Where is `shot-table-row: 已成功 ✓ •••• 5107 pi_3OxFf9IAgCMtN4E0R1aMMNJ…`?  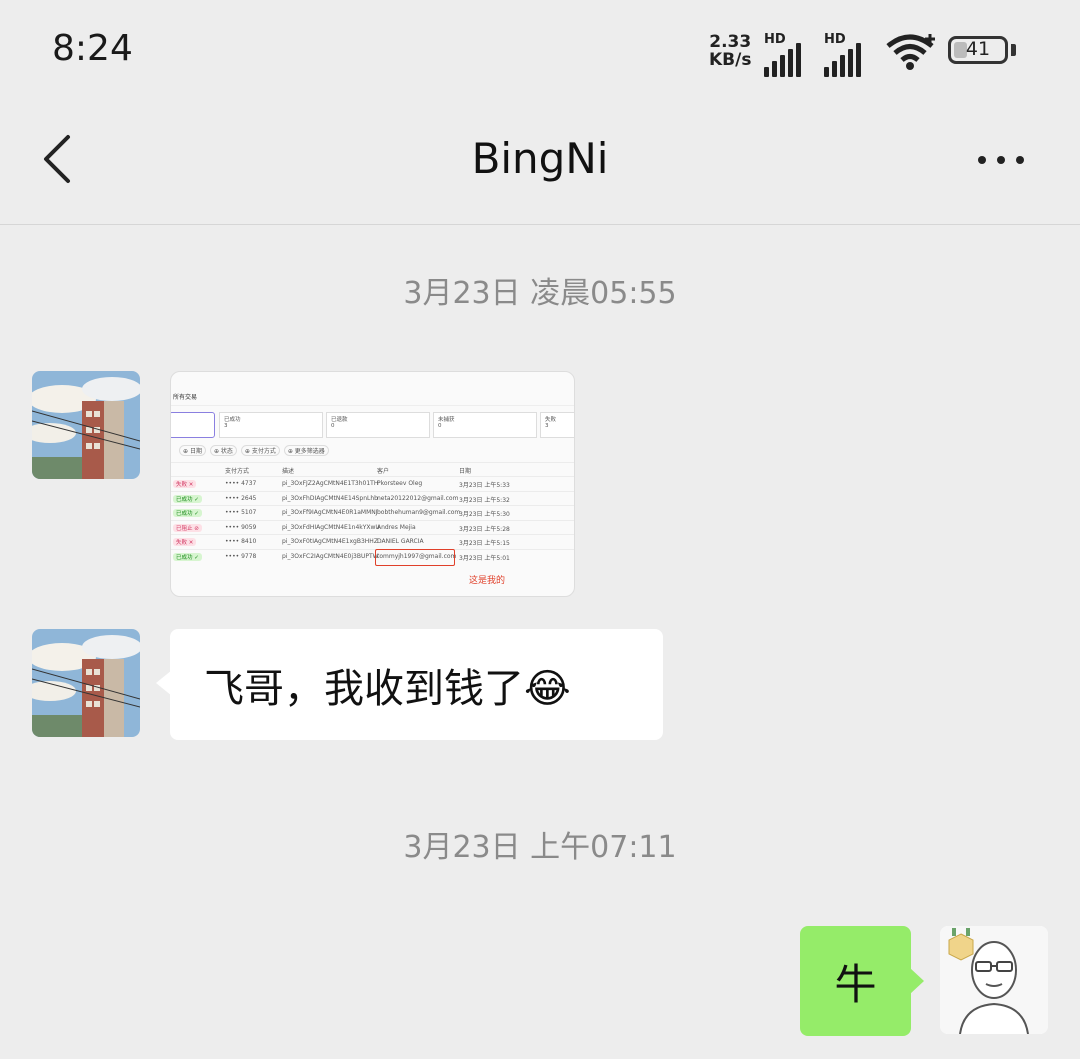 shot-table-row: 已成功 ✓ •••• 5107 pi_3OxFf9IAgCMtN4E0R1aMMNJ… is located at coordinates (372, 512).